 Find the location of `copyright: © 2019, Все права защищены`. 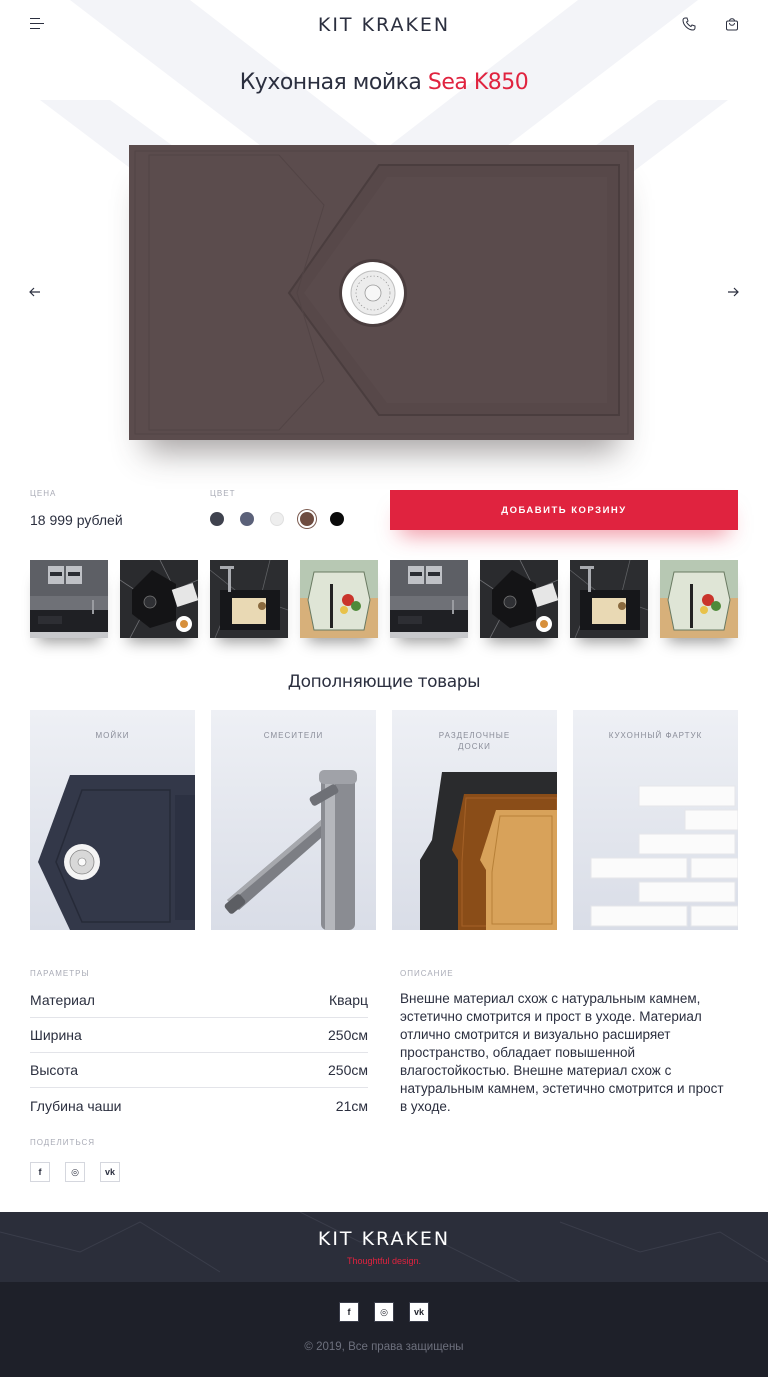

copyright: © 2019, Все права защищены is located at coordinates (384, 1347).